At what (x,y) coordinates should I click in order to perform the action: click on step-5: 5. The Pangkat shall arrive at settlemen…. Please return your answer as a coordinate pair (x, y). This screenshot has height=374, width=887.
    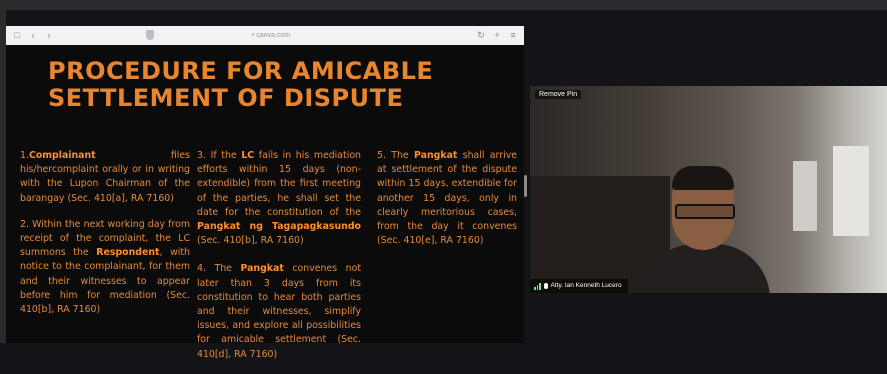
    Looking at the image, I should click on (447, 198).